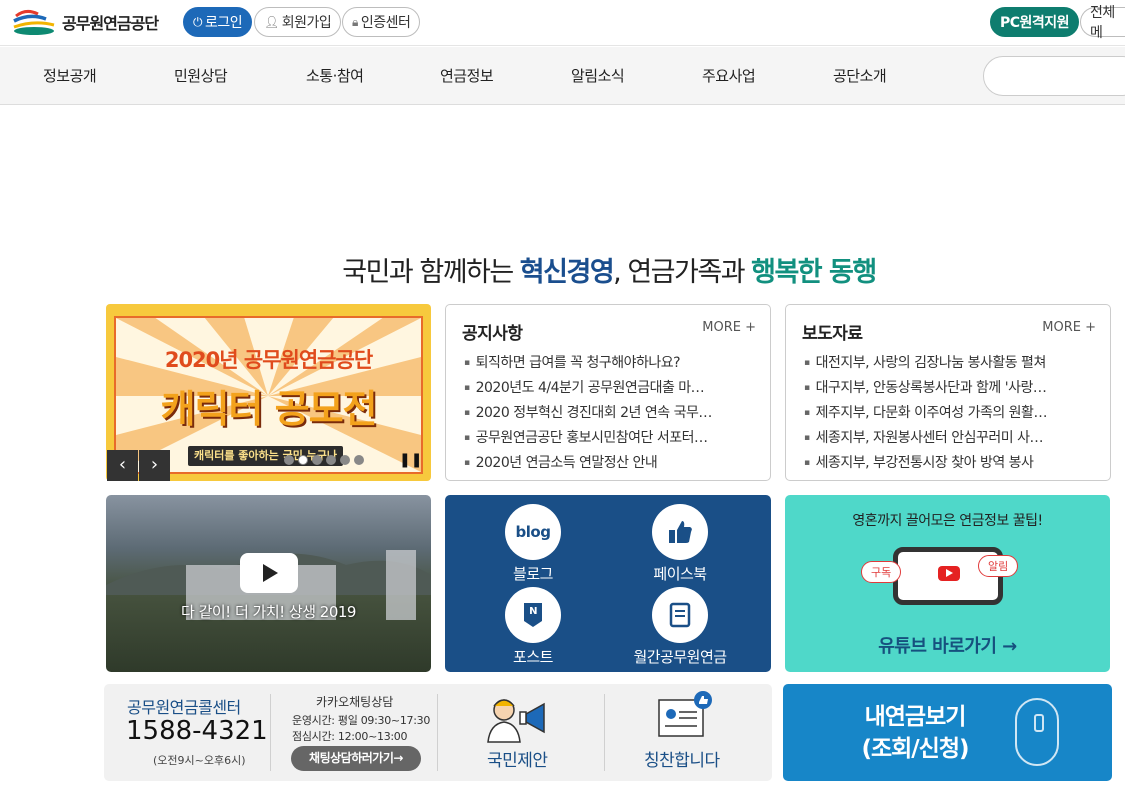  What do you see at coordinates (122, 465) in the screenshot?
I see `banner-prev-button: ‹` at bounding box center [122, 465].